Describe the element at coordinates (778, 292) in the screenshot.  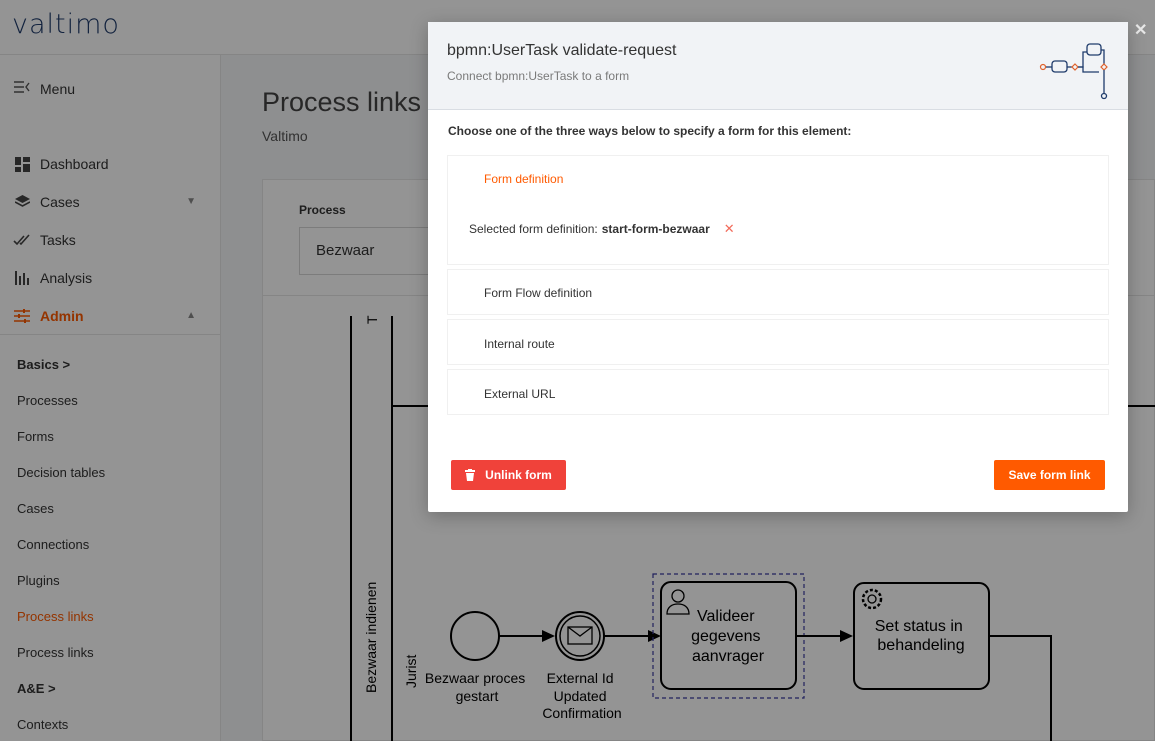
I see `option-form-flow: Form Flow definition` at that location.